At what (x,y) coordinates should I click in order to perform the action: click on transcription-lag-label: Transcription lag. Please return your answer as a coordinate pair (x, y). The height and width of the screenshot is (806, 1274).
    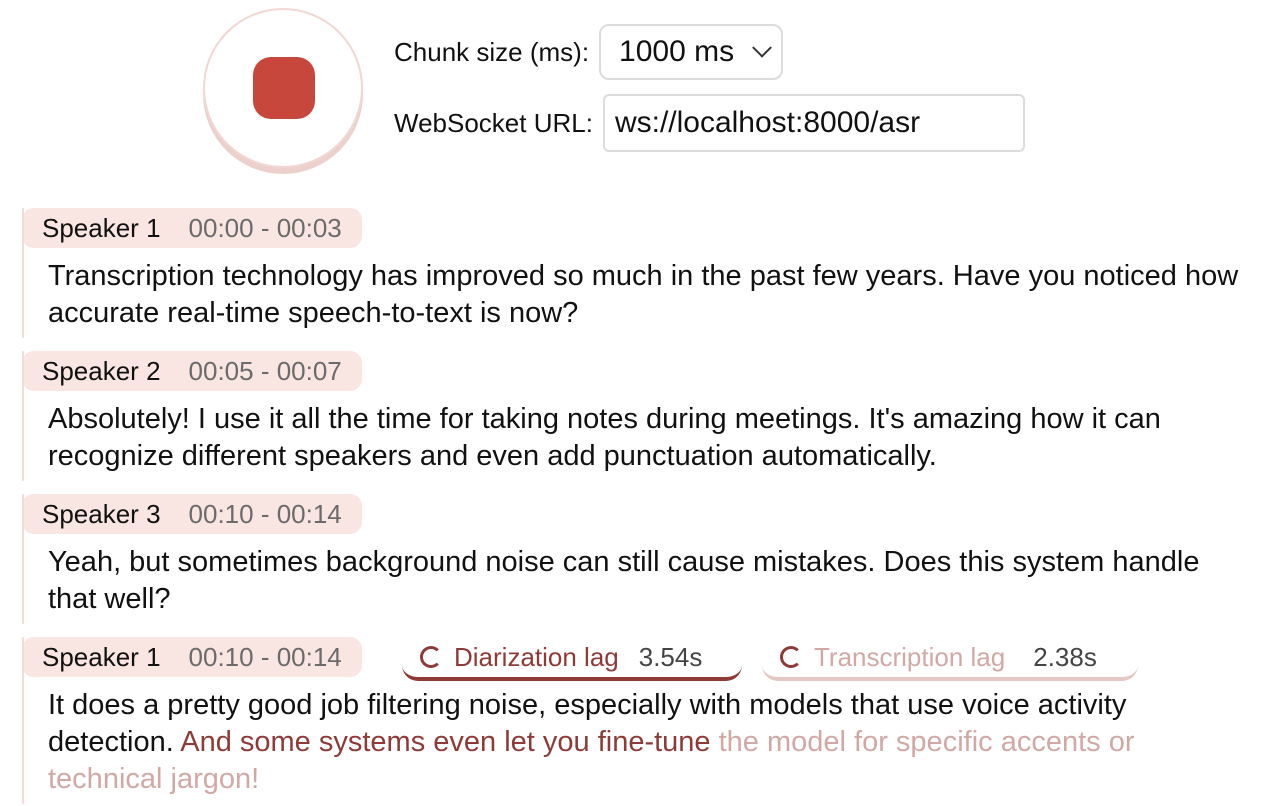
    Looking at the image, I should click on (910, 656).